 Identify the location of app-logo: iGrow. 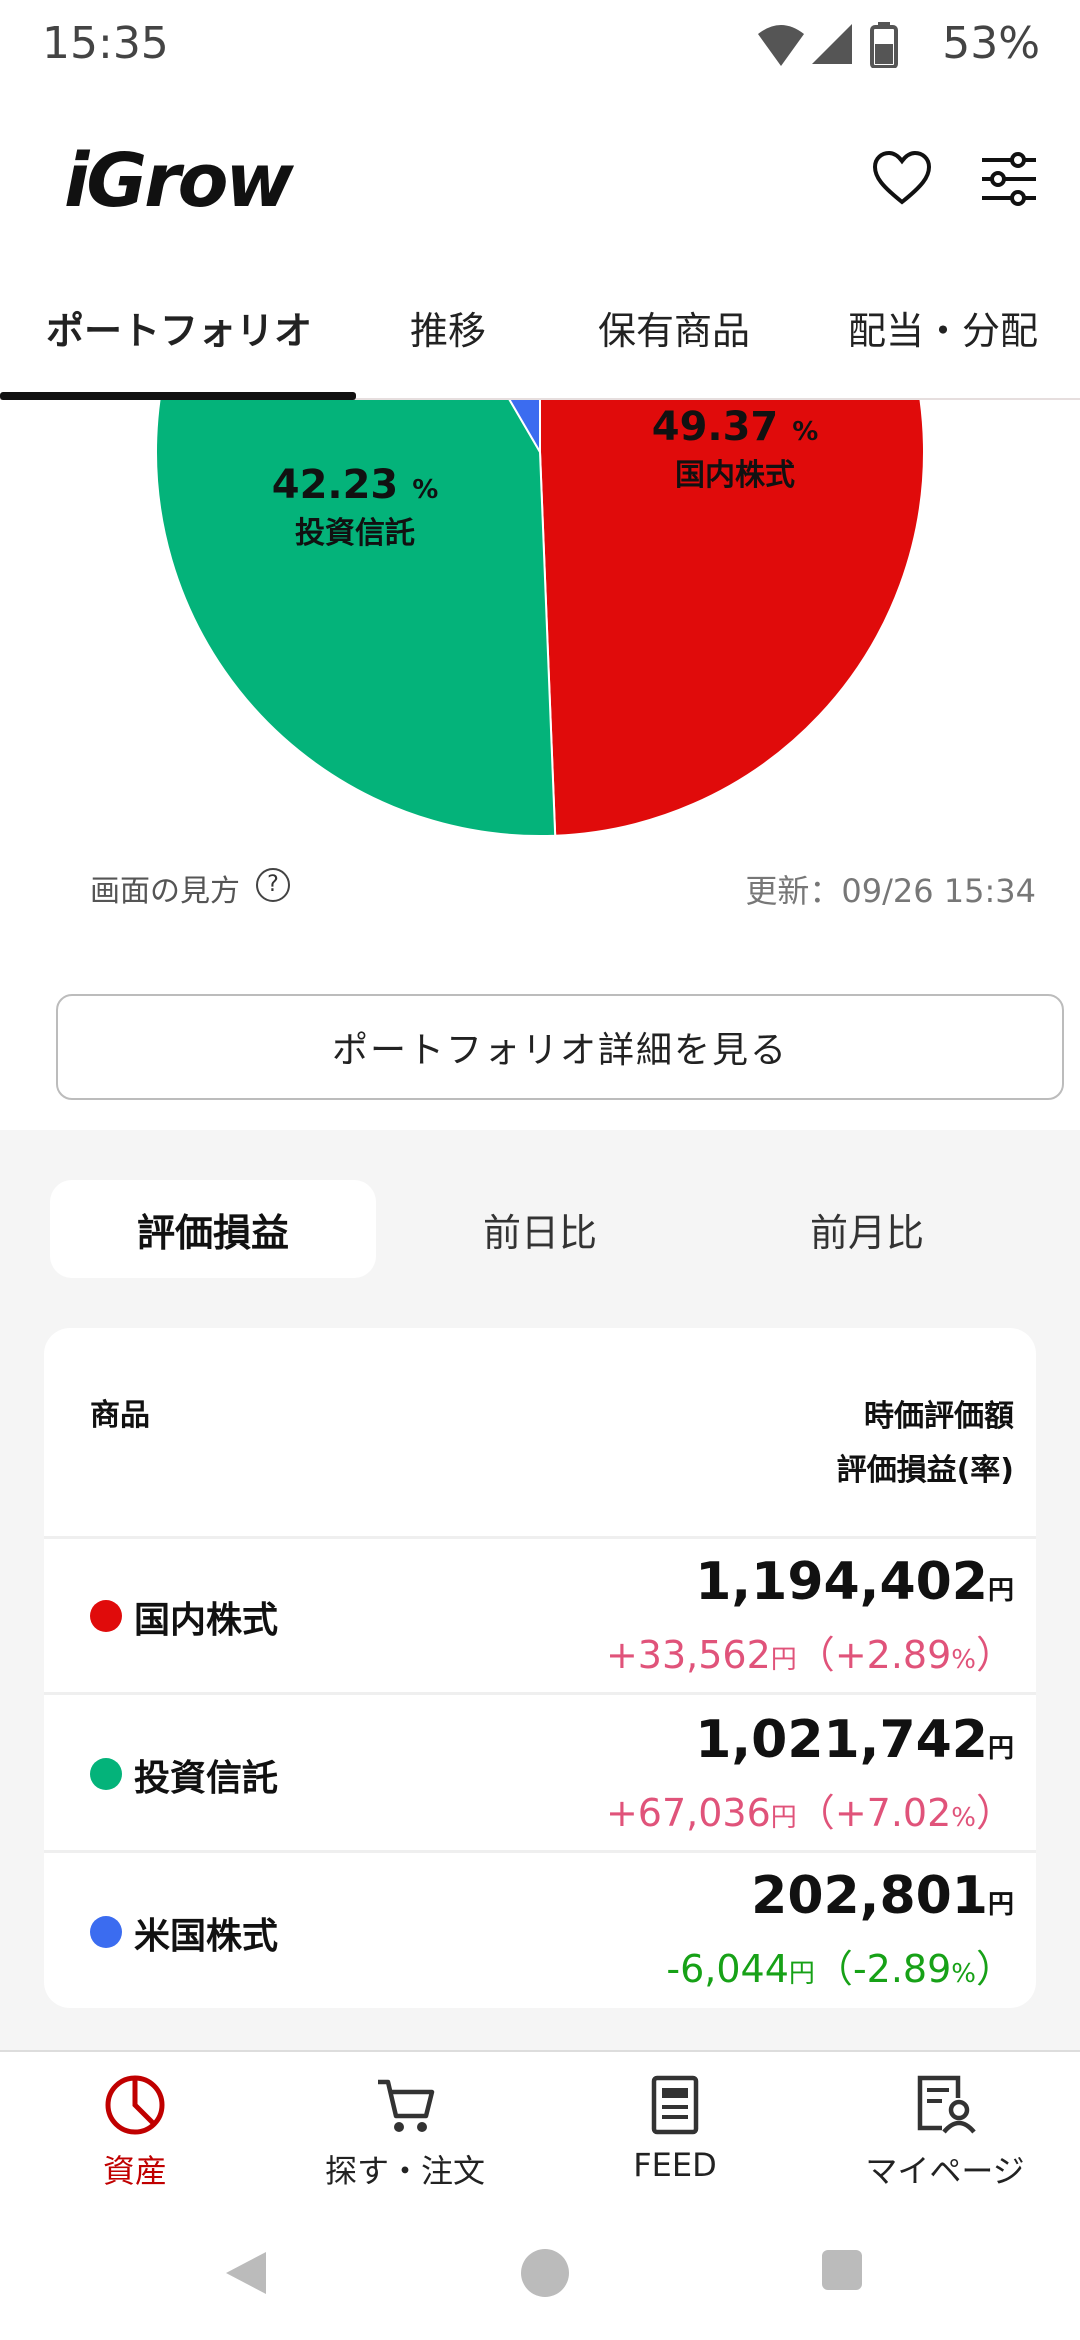
(179, 181).